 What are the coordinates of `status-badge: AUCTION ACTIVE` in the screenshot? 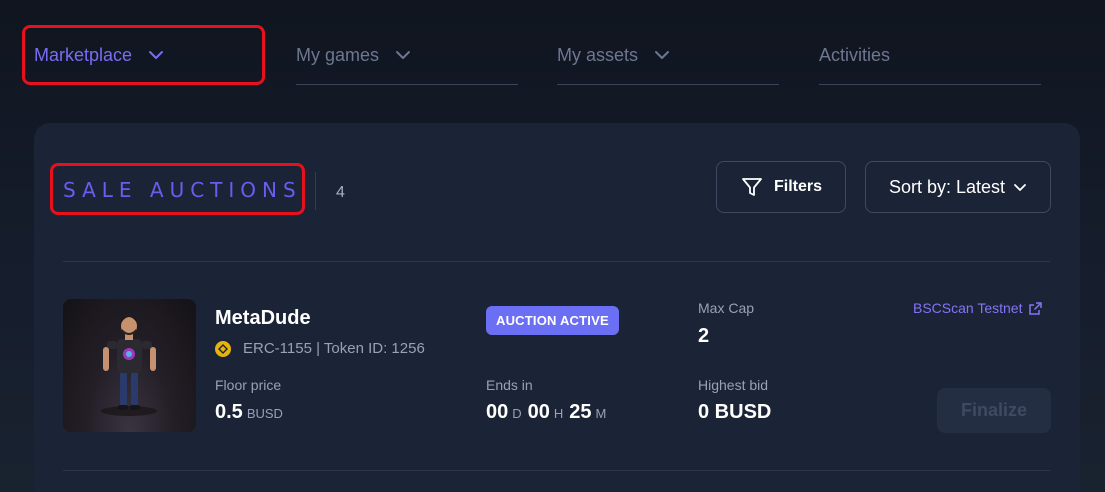 It's located at (552, 320).